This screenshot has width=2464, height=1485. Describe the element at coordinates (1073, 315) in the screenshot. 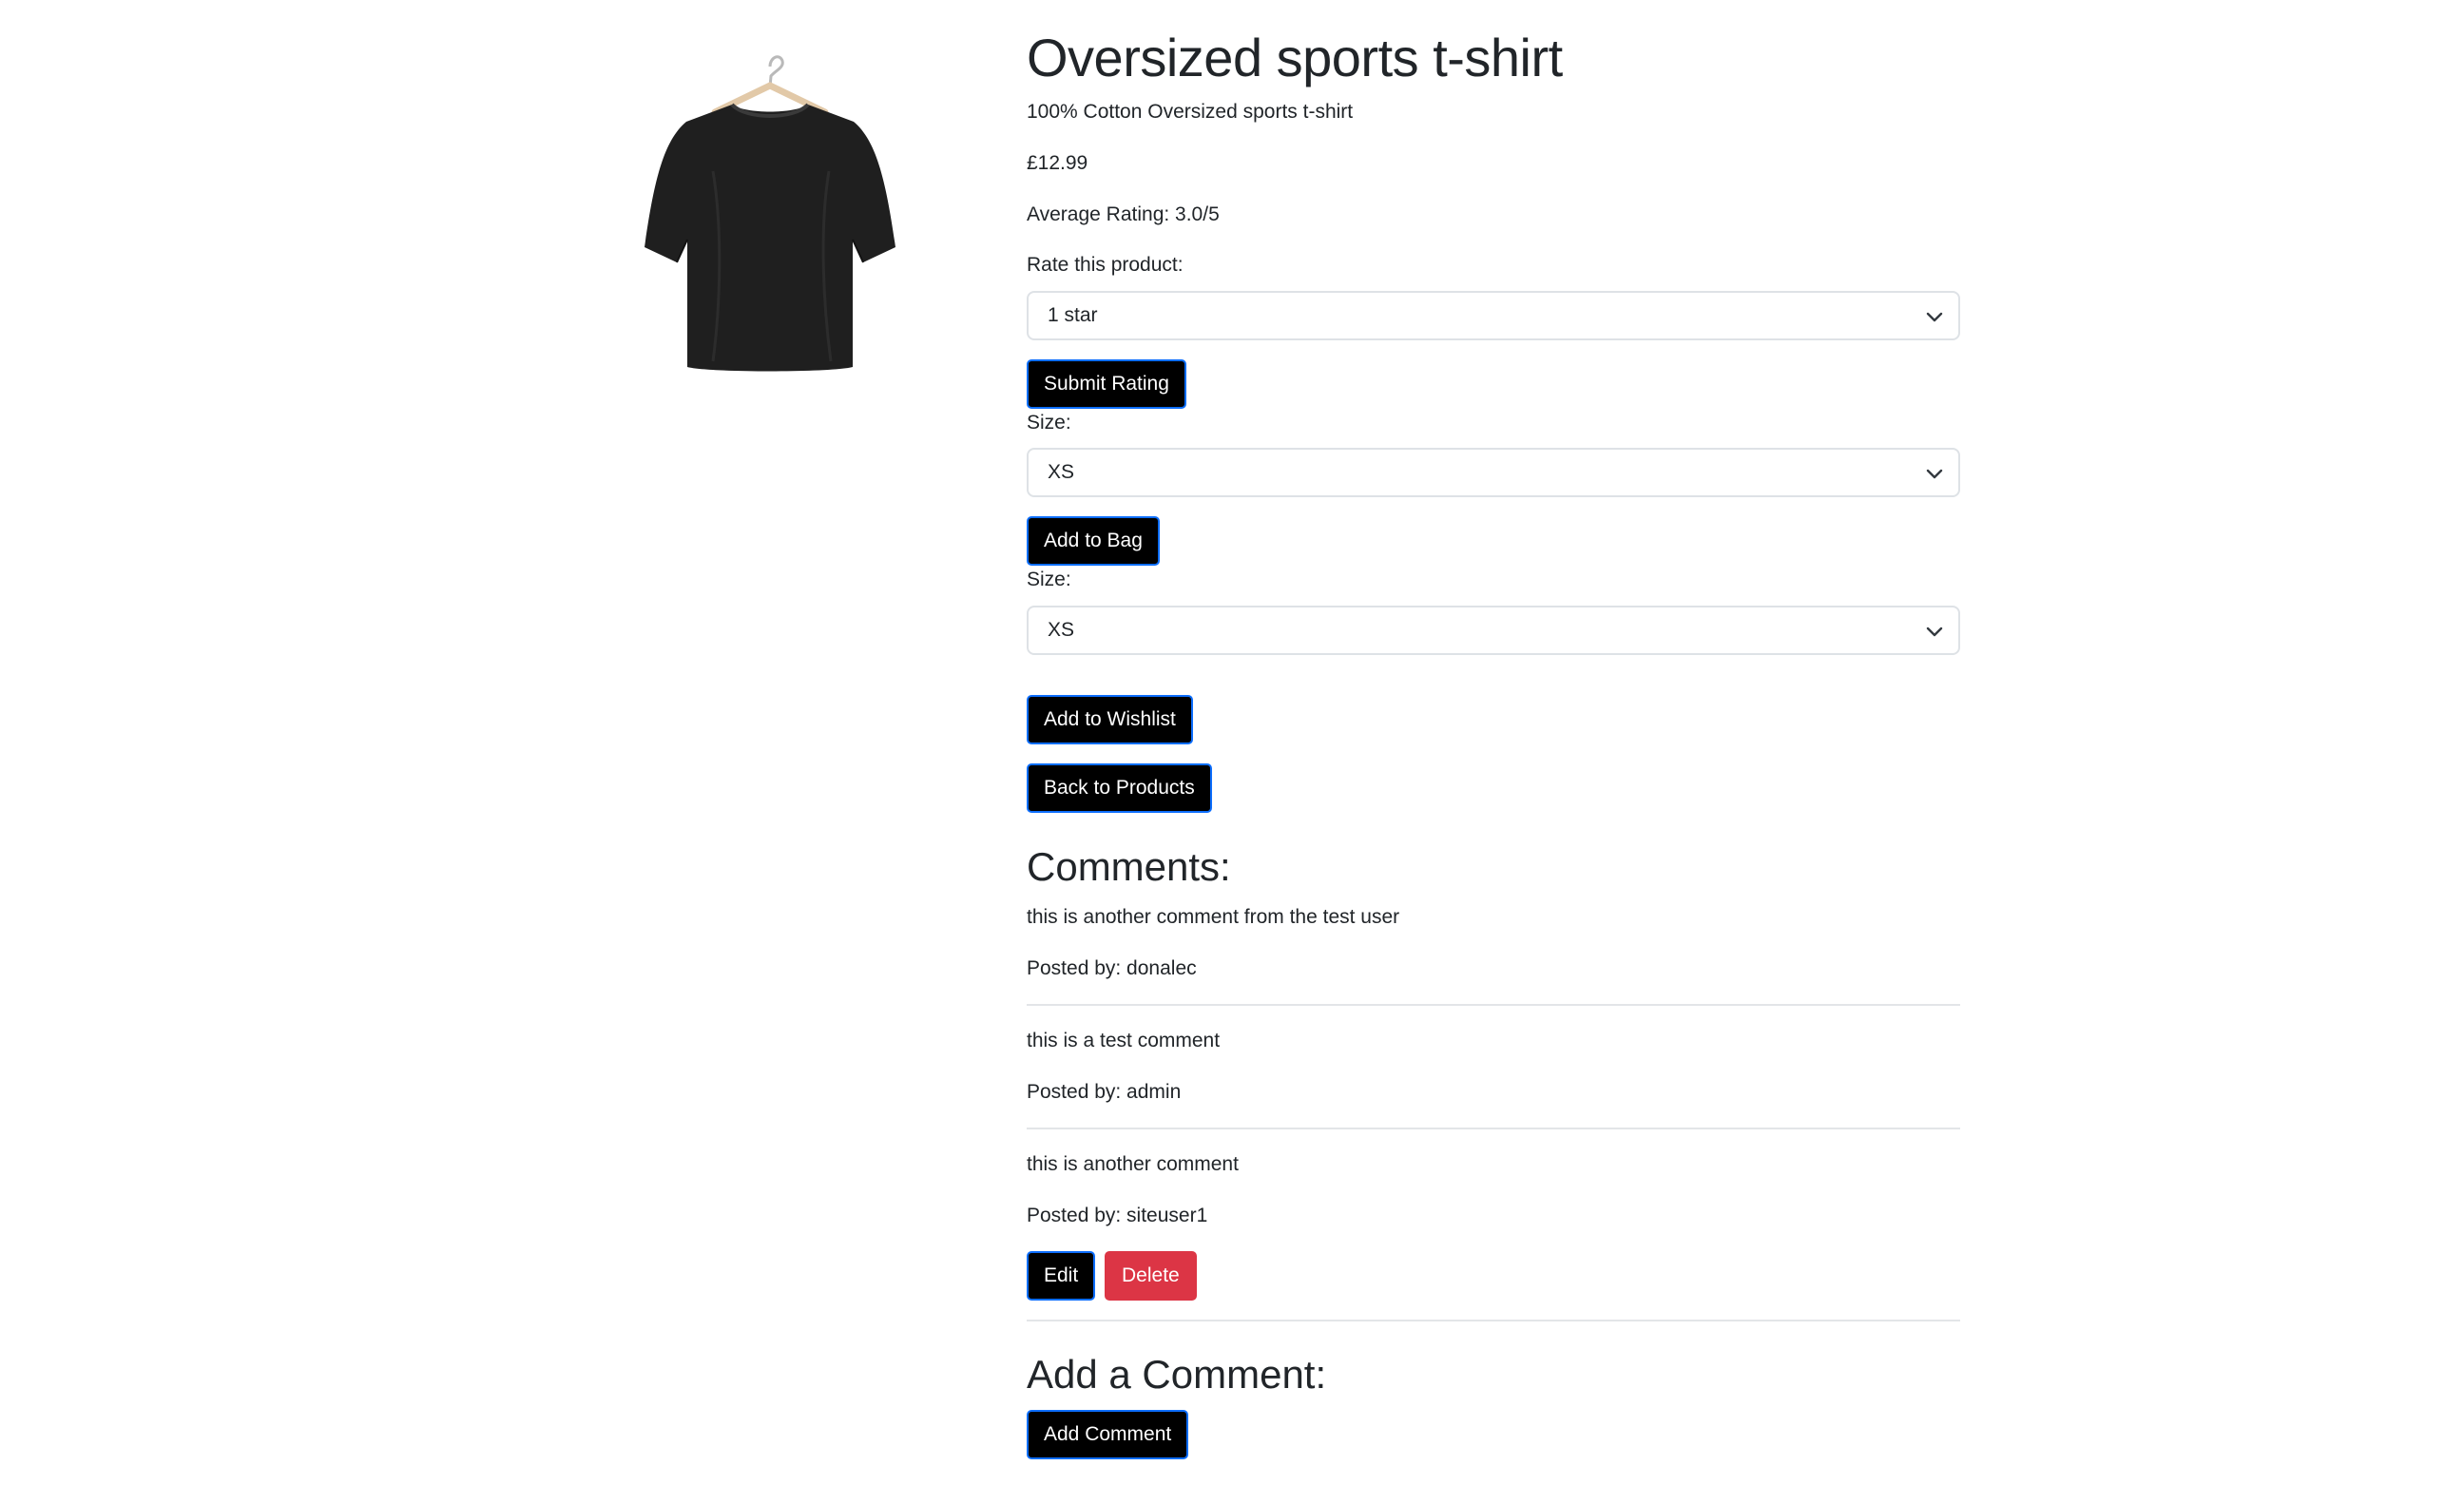

I see `rating-select-value: 1 star` at that location.